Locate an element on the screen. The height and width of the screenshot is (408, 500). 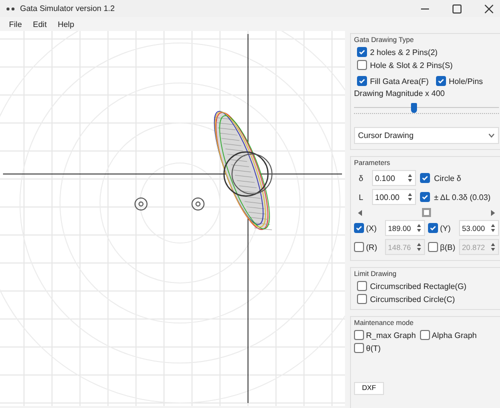
hole-circles-drawing is located at coordinates (247, 174).